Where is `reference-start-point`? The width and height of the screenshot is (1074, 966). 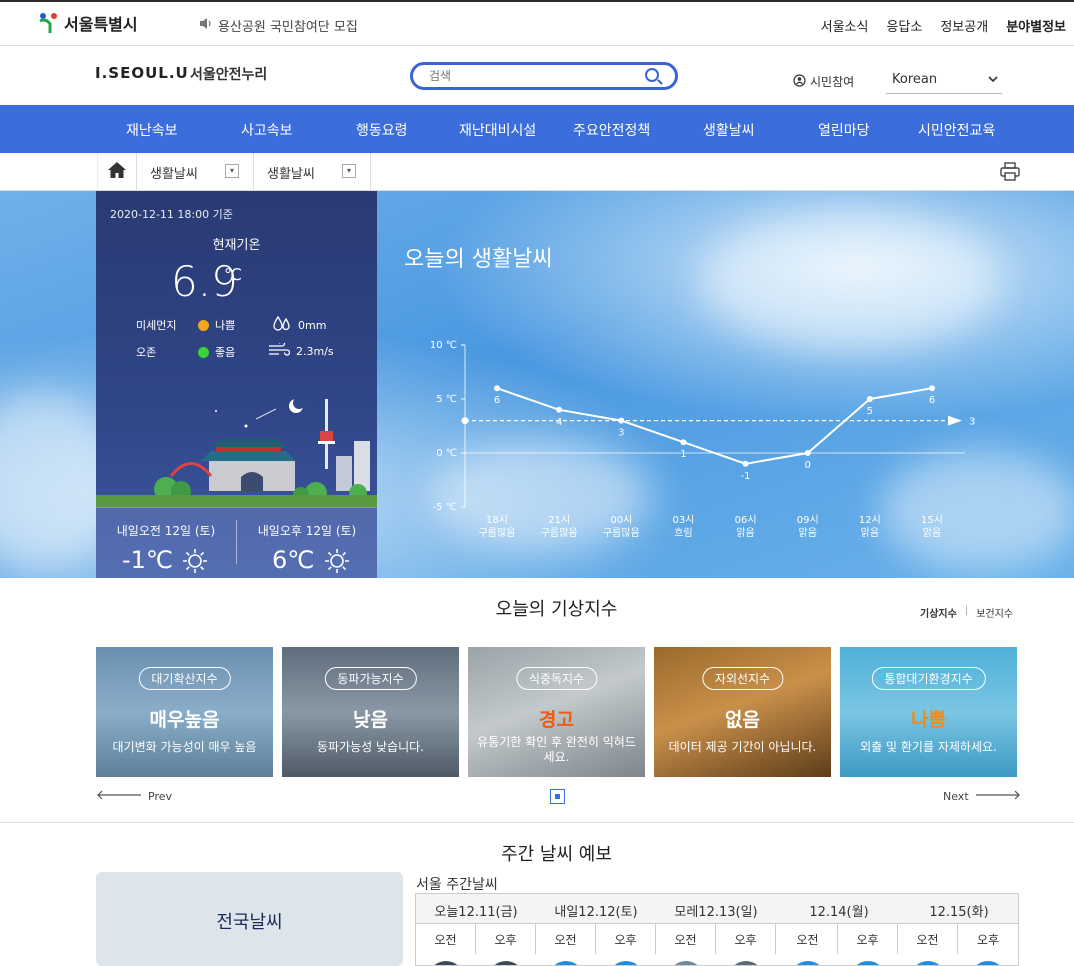
reference-start-point is located at coordinates (465, 421).